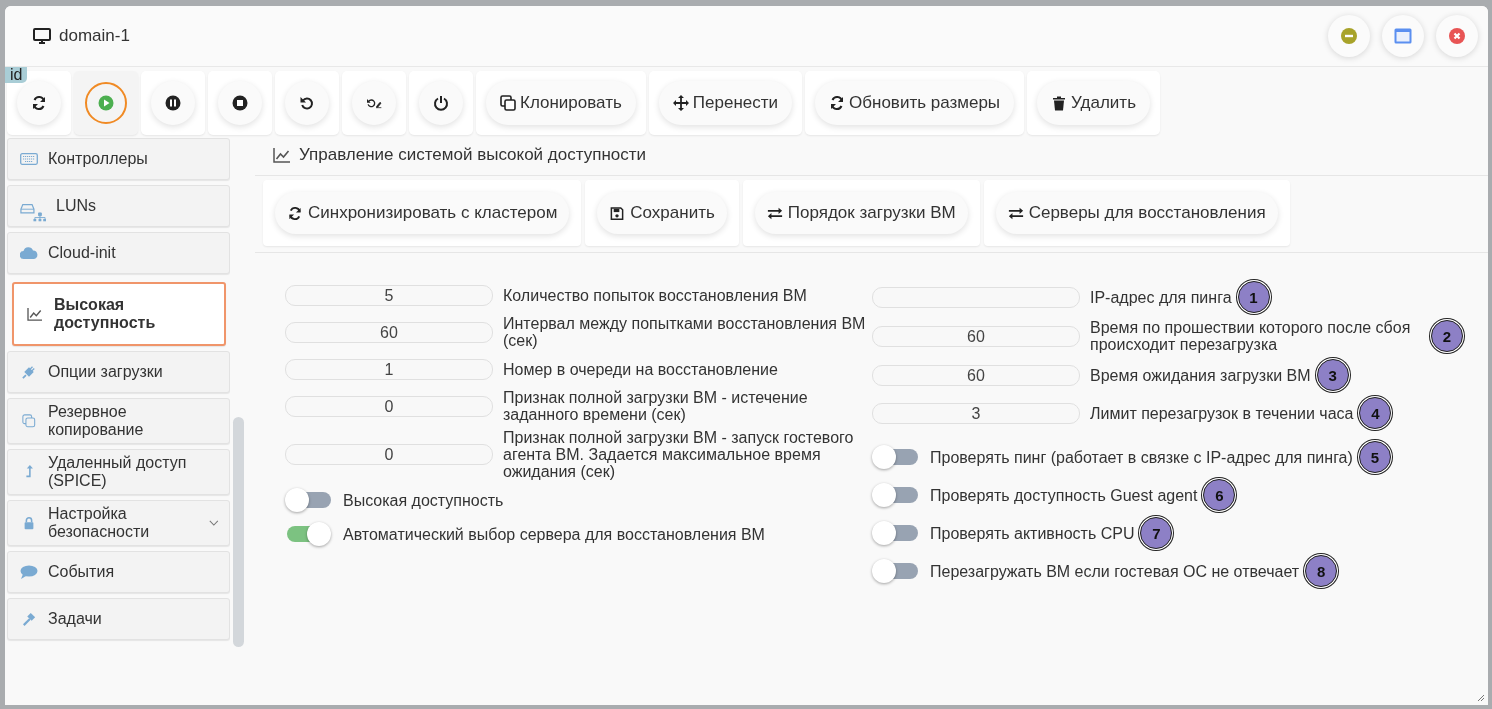 This screenshot has width=1492, height=709. What do you see at coordinates (655, 295) in the screenshot?
I see `field-label: Количество попыток восстановления ВМ` at bounding box center [655, 295].